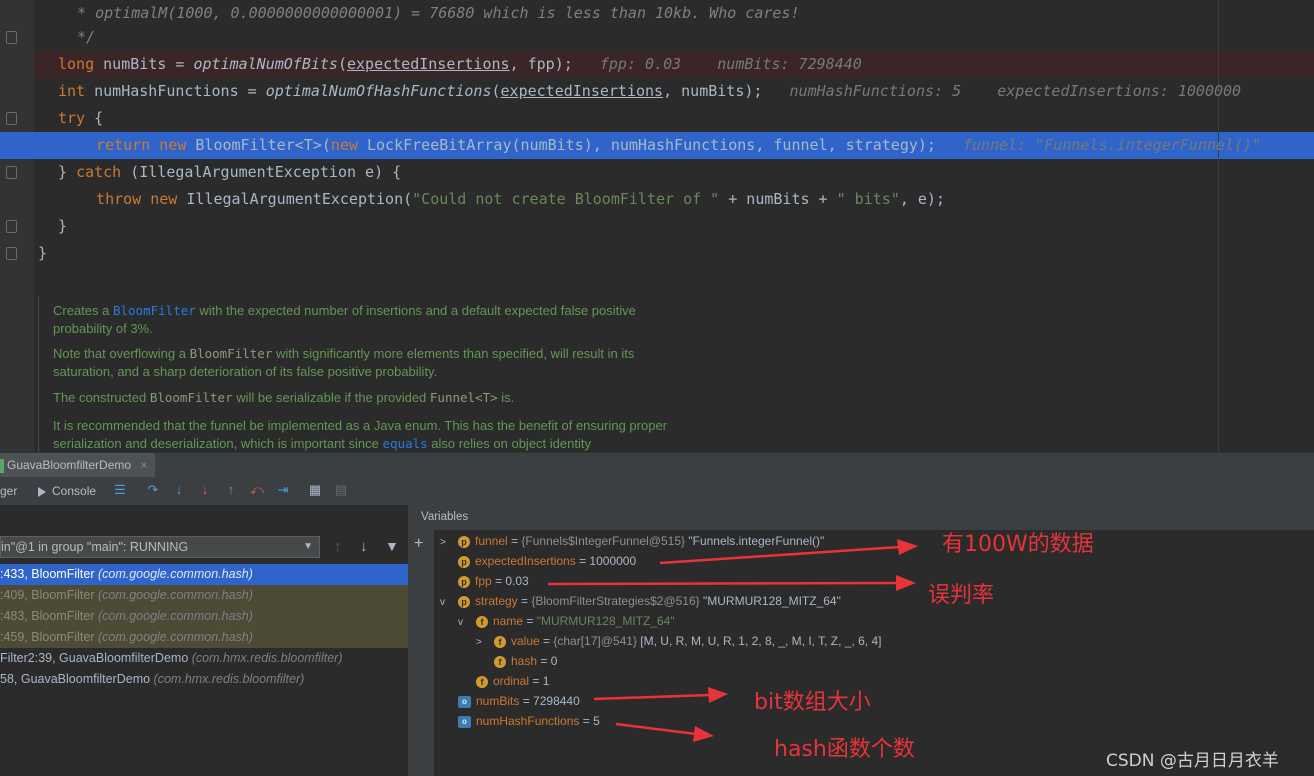 This screenshot has width=1314, height=776. Describe the element at coordinates (844, 749) in the screenshot. I see `annotation-hash-function-count: hash函数个数` at that location.